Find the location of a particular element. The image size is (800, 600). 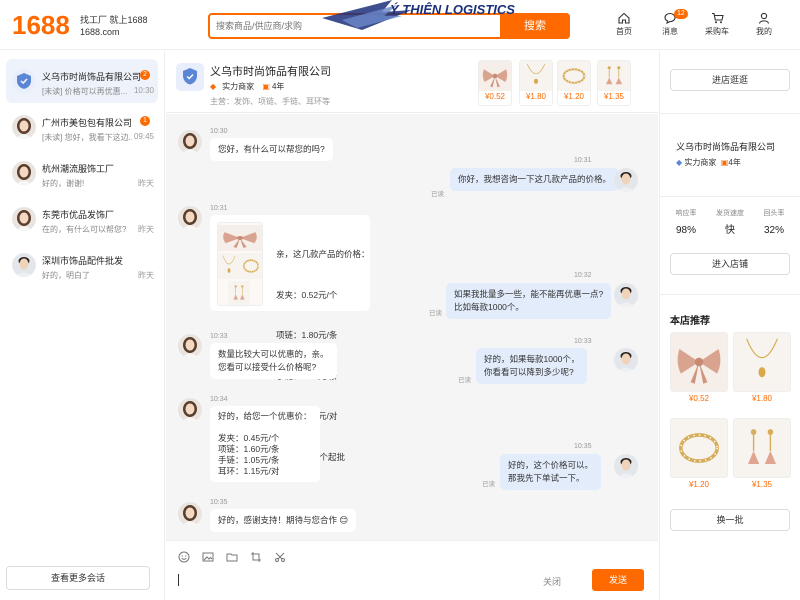

stat-value: 32% is located at coordinates (773, 230).